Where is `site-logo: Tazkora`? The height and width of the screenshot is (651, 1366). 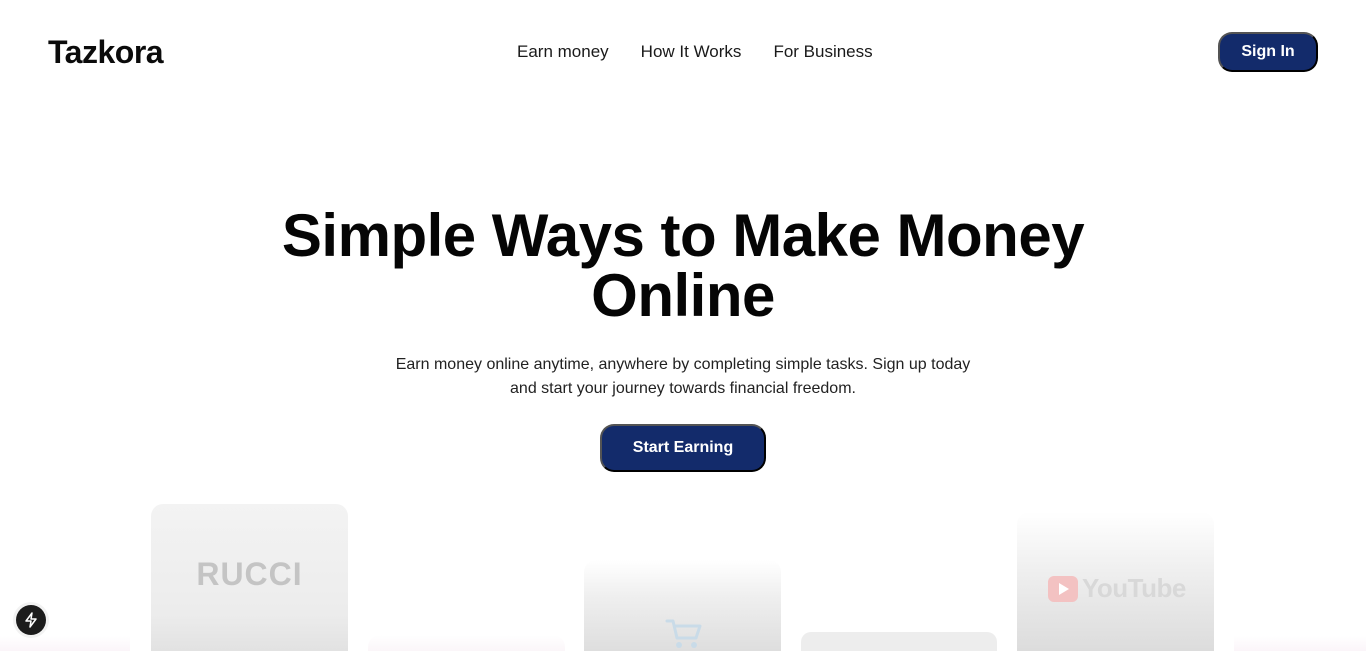
site-logo: Tazkora is located at coordinates (106, 52).